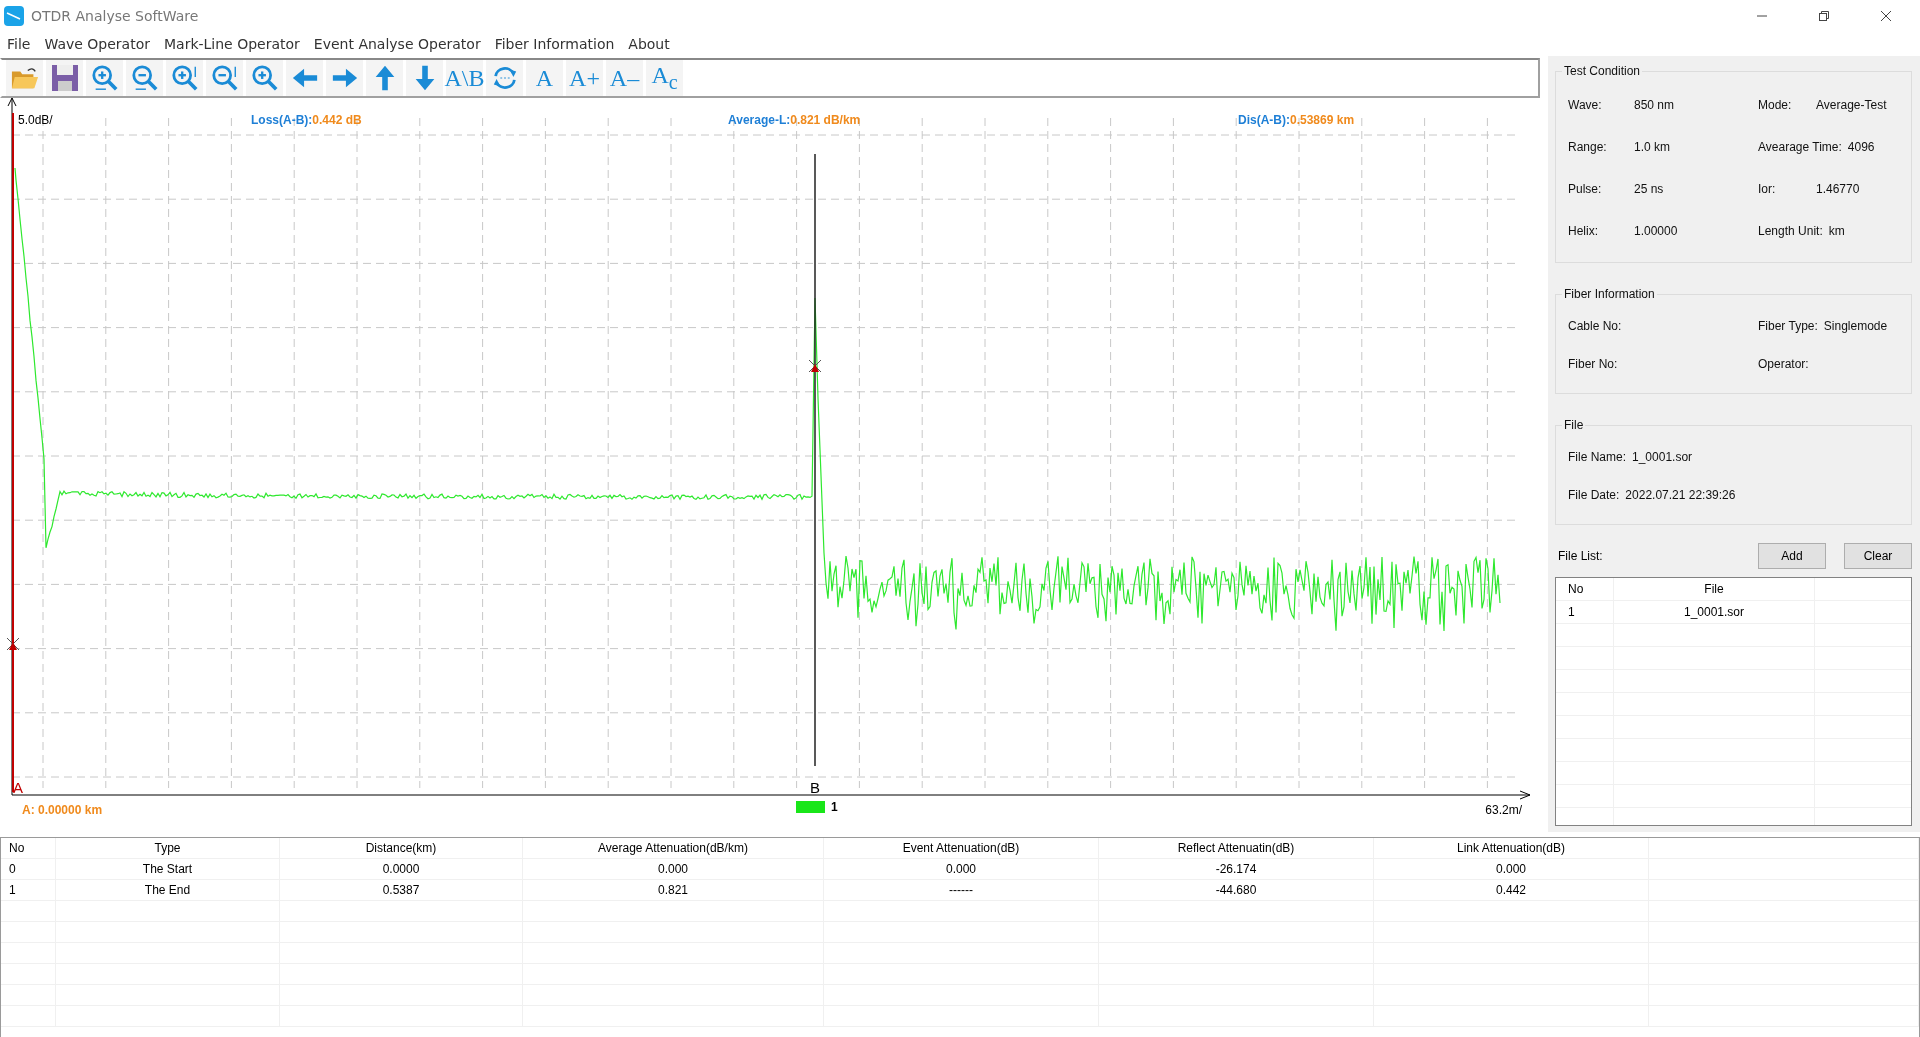 This screenshot has height=1037, width=1920. What do you see at coordinates (1583, 231) in the screenshot?
I see `field-label: Helix:` at bounding box center [1583, 231].